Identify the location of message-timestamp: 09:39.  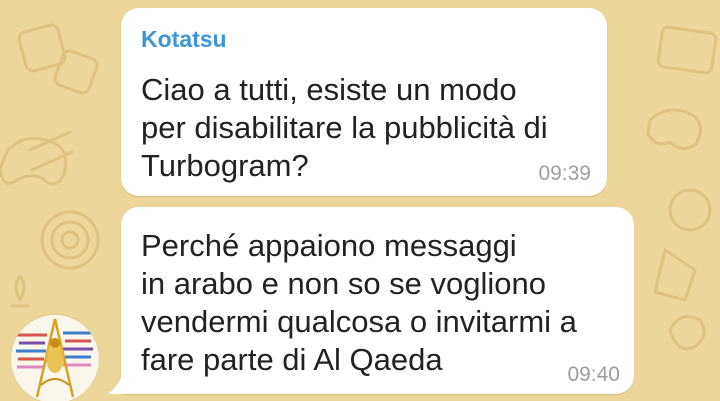
(564, 173).